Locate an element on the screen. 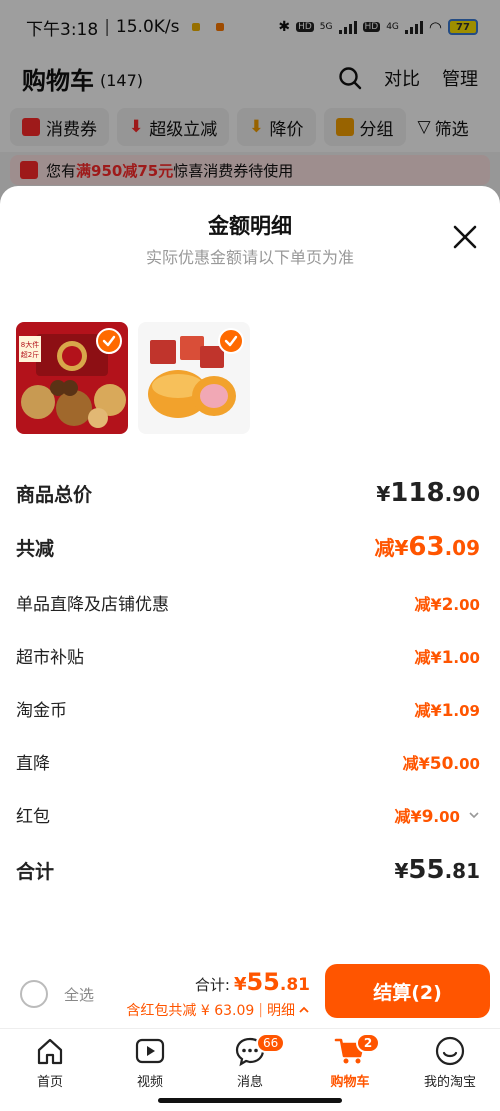 This screenshot has height=1111, width=500. tab-home: 首页 is located at coordinates (50, 1062).